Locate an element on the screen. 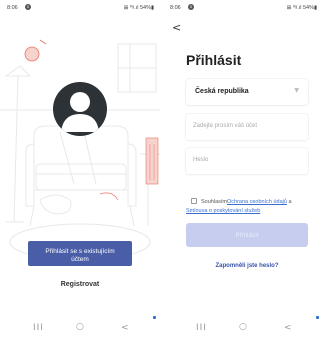  service-agreement-link: Smlouva o poskytování služeb is located at coordinates (223, 211).